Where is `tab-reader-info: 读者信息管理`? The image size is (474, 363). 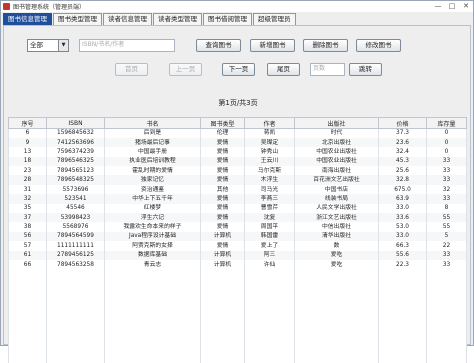
tab-reader-info: 读者信息管理 is located at coordinates (127, 19).